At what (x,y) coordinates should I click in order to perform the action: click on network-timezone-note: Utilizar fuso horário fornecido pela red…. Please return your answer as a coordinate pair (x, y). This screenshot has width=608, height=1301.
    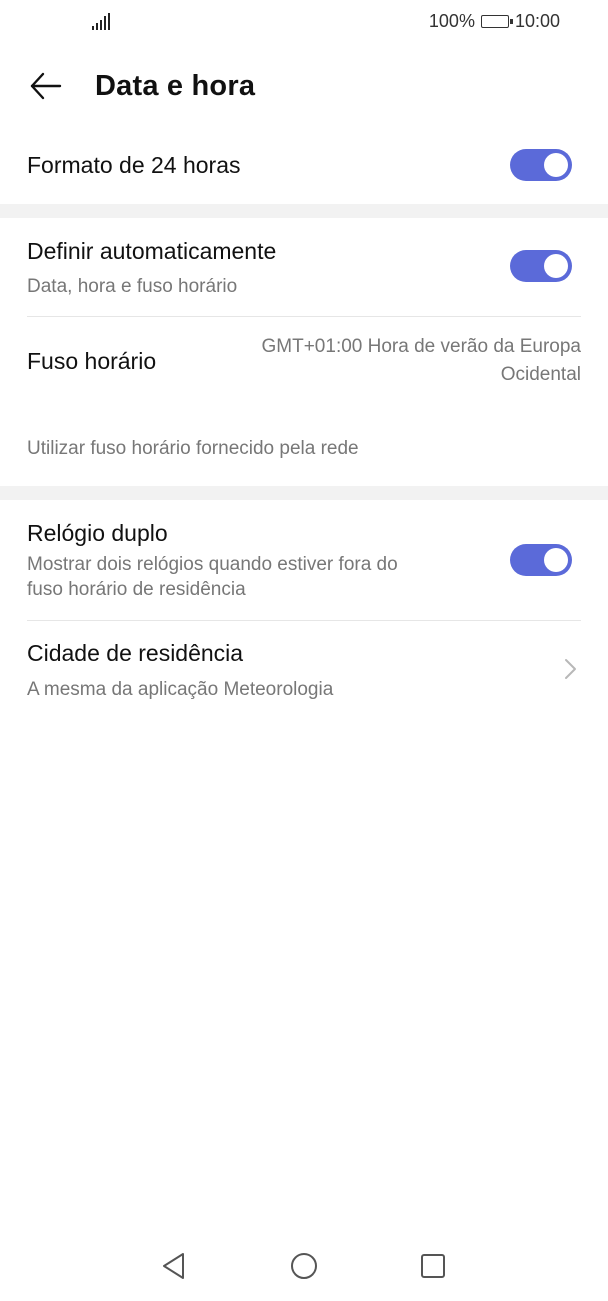
    Looking at the image, I should click on (193, 448).